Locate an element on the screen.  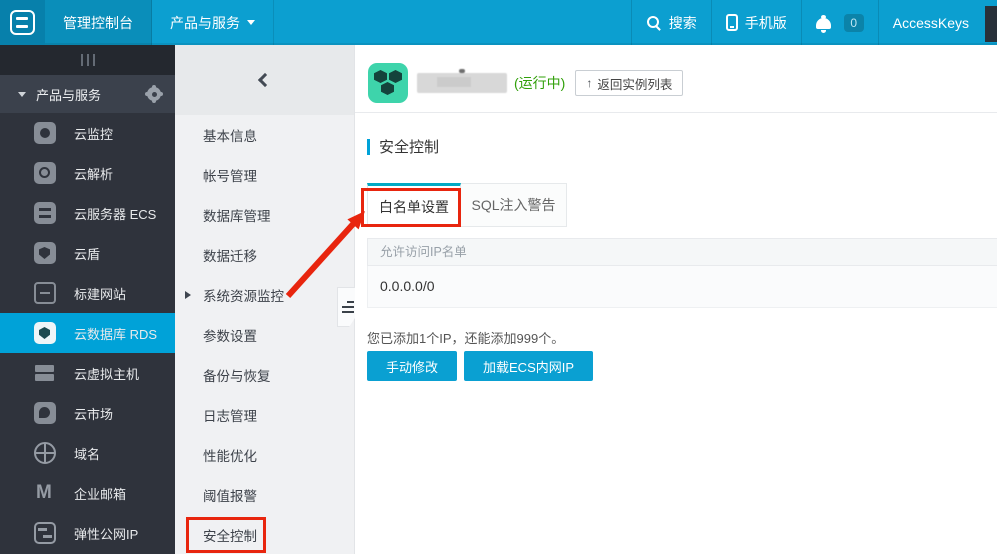
sidebar-item-domain: 域名 is located at coordinates (87, 453).